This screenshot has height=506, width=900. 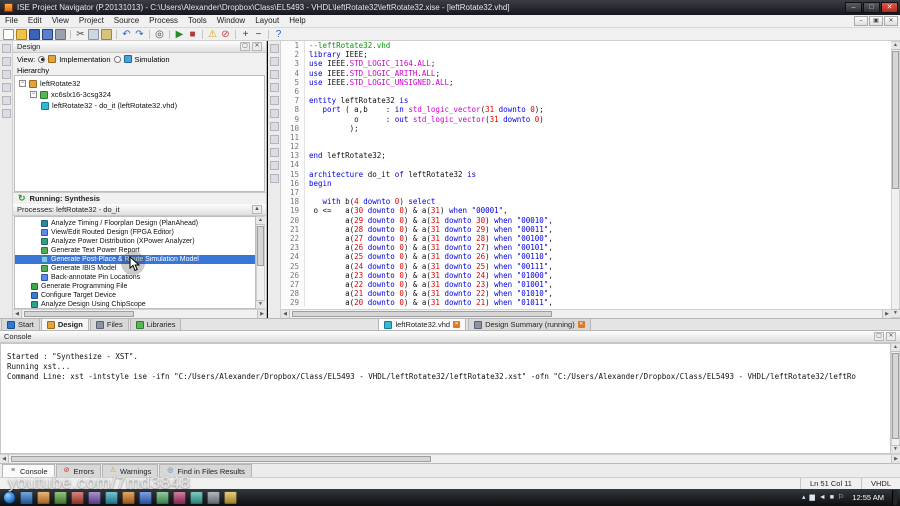 What do you see at coordinates (6, 74) in the screenshot?
I see `up-icon` at bounding box center [6, 74].